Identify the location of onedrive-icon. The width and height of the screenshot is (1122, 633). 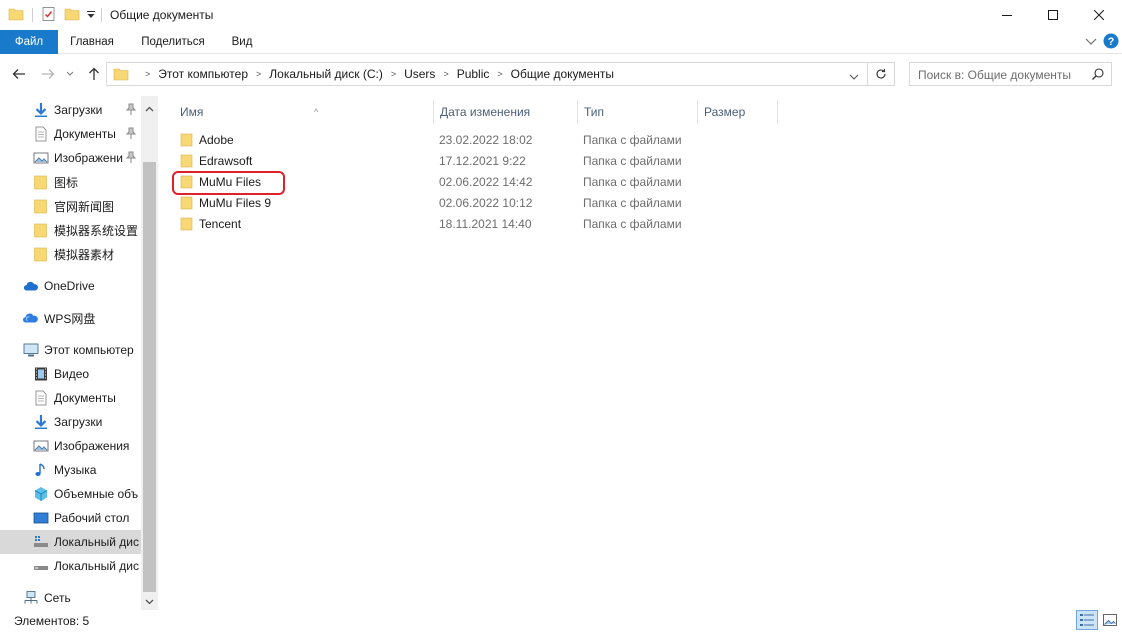
(31, 286).